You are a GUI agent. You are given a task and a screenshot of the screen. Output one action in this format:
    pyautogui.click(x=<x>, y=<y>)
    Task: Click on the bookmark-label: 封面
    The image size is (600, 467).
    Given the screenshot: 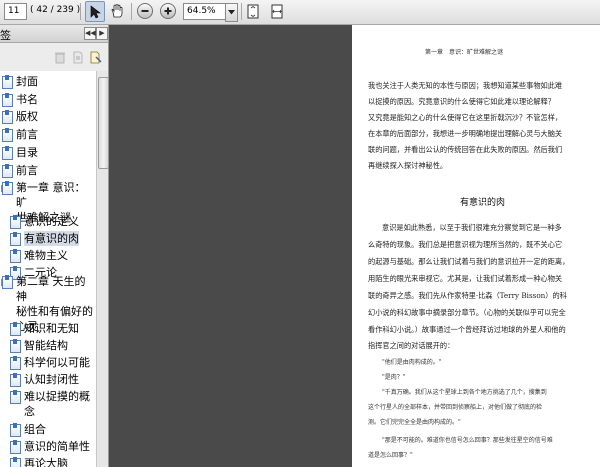 What is the action you would take?
    pyautogui.click(x=27, y=81)
    